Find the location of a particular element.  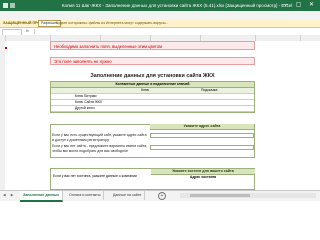

col-hint-header: Подсказка is located at coordinates (209, 90).